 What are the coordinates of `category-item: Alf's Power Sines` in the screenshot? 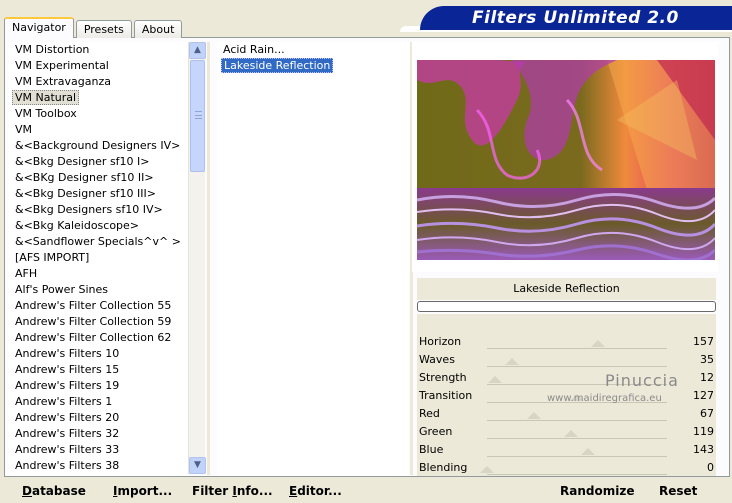 It's located at (99, 290).